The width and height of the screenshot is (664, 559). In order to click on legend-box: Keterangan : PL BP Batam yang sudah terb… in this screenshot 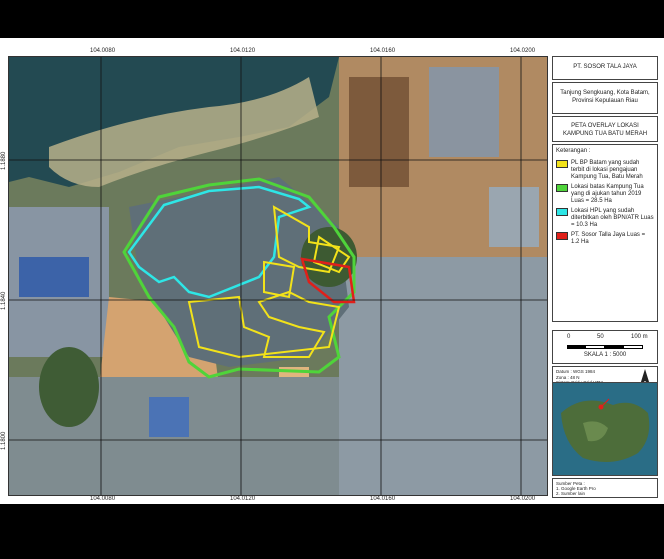, I will do `click(605, 233)`.